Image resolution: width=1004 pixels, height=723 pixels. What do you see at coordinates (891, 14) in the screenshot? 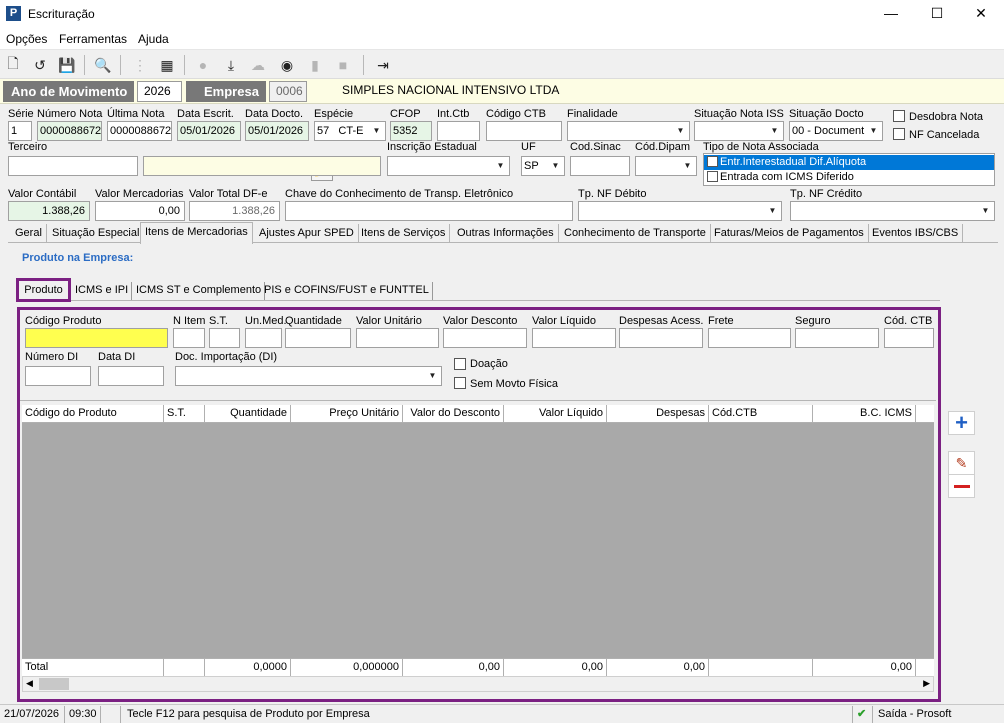
I see `minimize-button: —` at bounding box center [891, 14].